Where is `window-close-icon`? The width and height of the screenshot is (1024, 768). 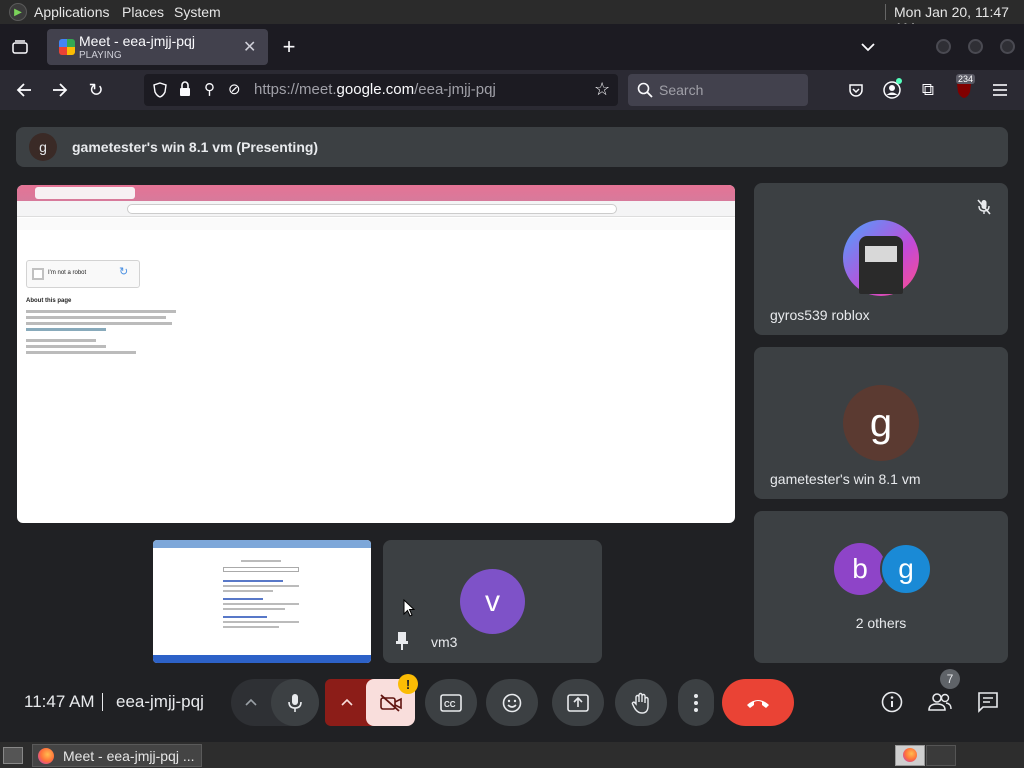 window-close-icon is located at coordinates (1007, 46).